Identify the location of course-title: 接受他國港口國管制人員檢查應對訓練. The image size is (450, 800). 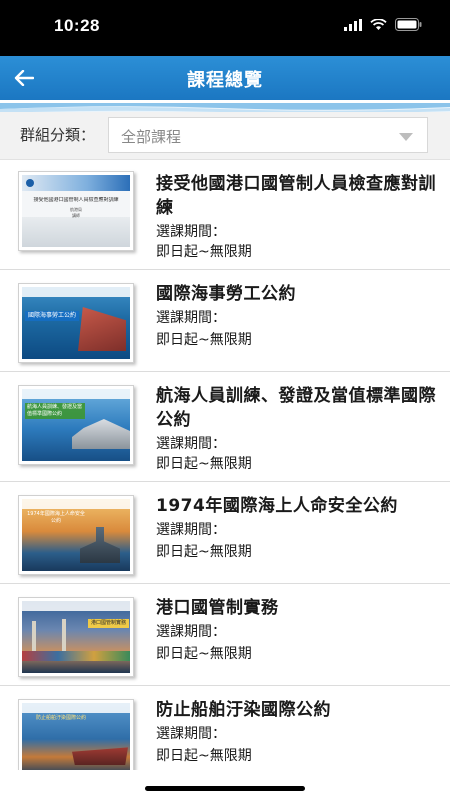
(296, 196).